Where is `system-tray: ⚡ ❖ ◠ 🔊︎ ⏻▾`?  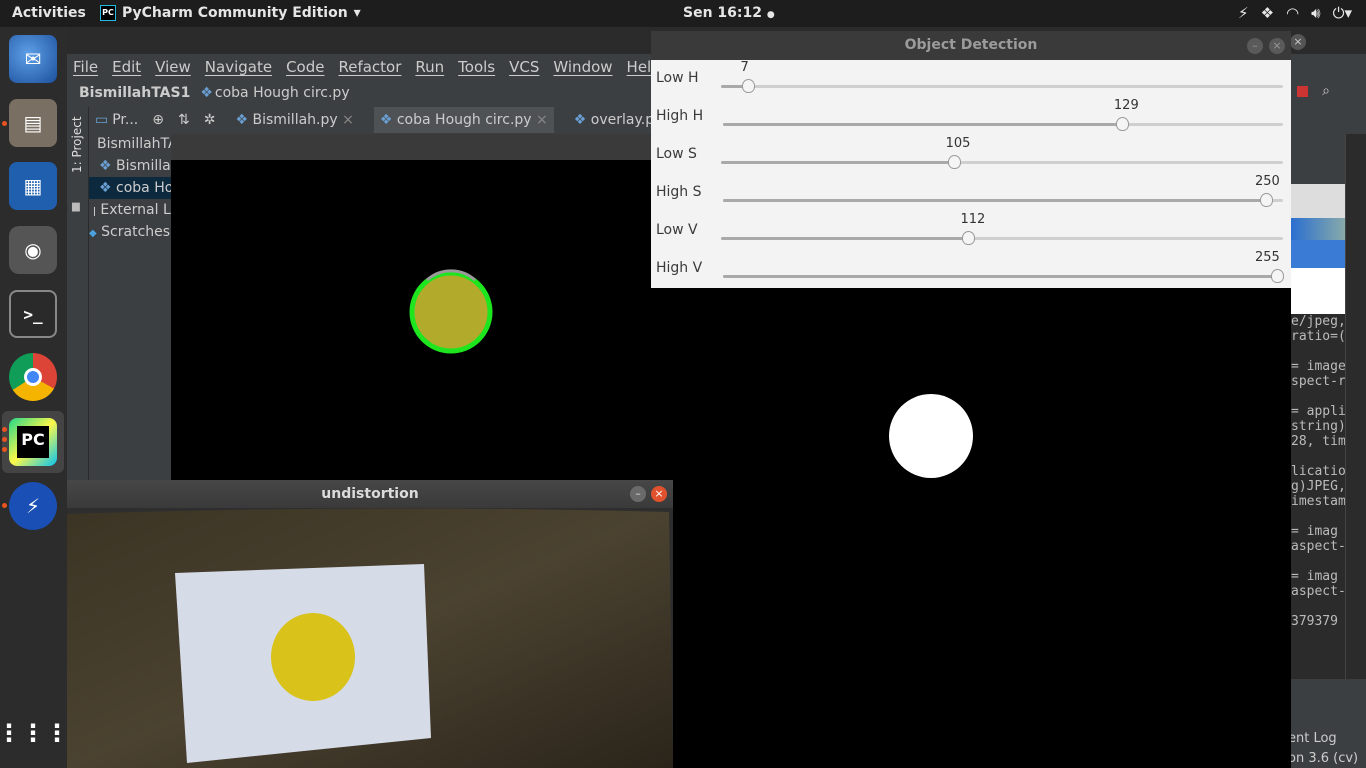 system-tray: ⚡ ❖ ◠ 🔊︎ ⏻▾ is located at coordinates (1295, 13).